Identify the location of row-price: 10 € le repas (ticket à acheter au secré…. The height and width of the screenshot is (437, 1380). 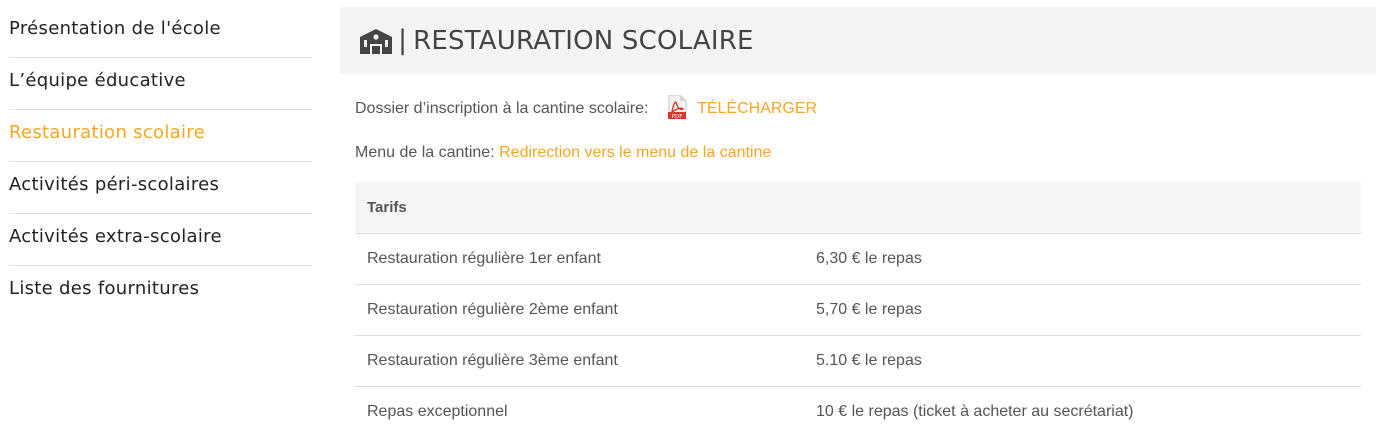
(1082, 412).